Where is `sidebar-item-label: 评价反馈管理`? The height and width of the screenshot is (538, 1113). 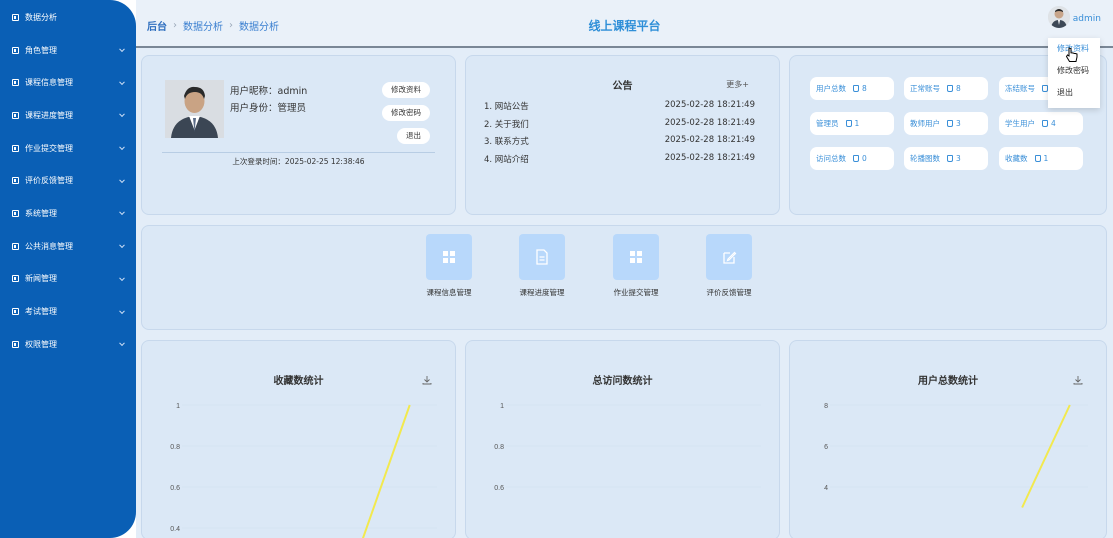 sidebar-item-label: 评价反馈管理 is located at coordinates (49, 181).